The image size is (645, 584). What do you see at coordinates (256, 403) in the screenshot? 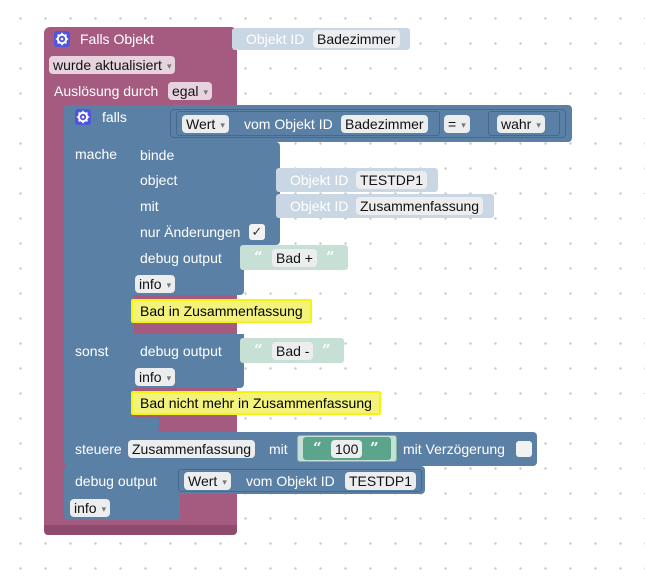
I see `debug-else-comment: Bad nicht mehr in Zusammenfassung` at bounding box center [256, 403].